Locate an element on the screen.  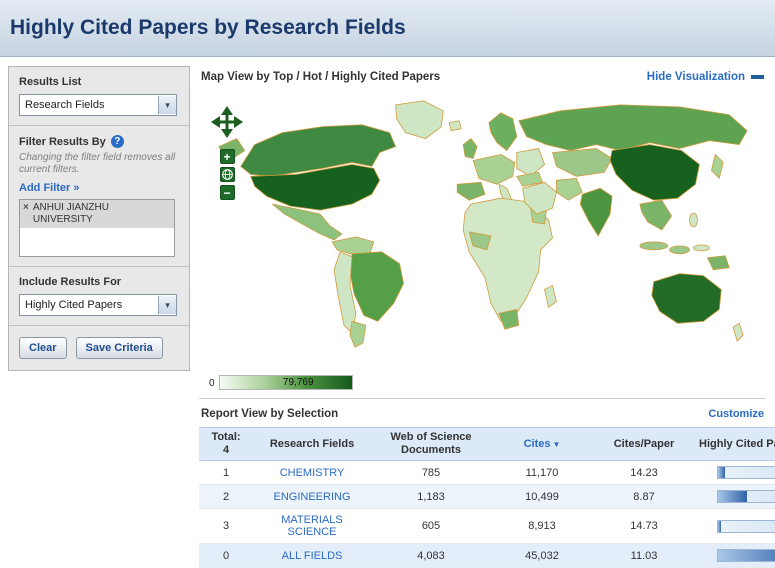
country-greenland is located at coordinates (419, 120).